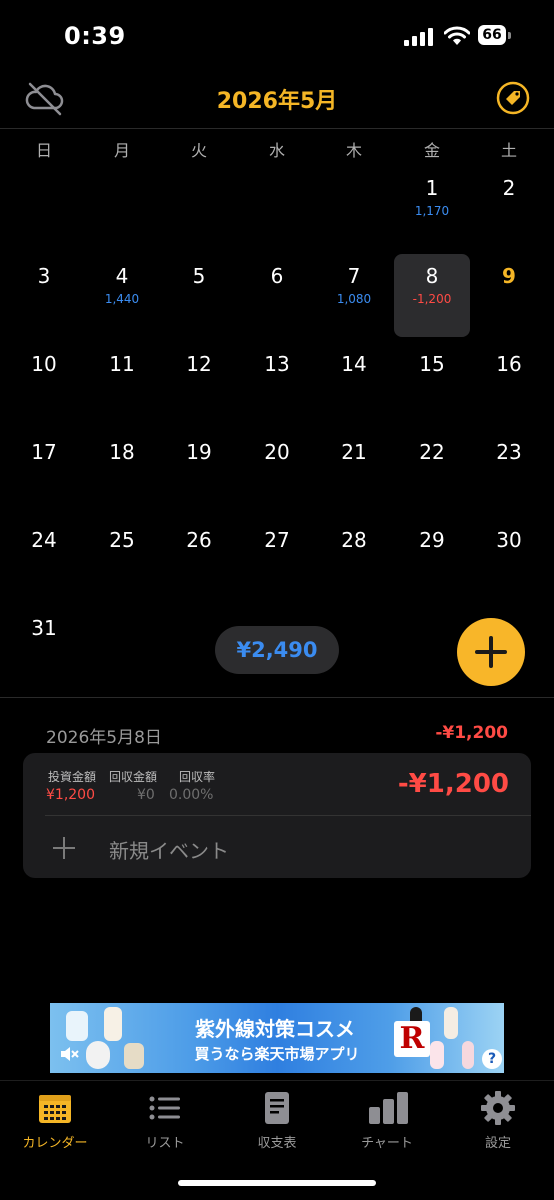  I want to click on month-title: 2026年5月, so click(277, 99).